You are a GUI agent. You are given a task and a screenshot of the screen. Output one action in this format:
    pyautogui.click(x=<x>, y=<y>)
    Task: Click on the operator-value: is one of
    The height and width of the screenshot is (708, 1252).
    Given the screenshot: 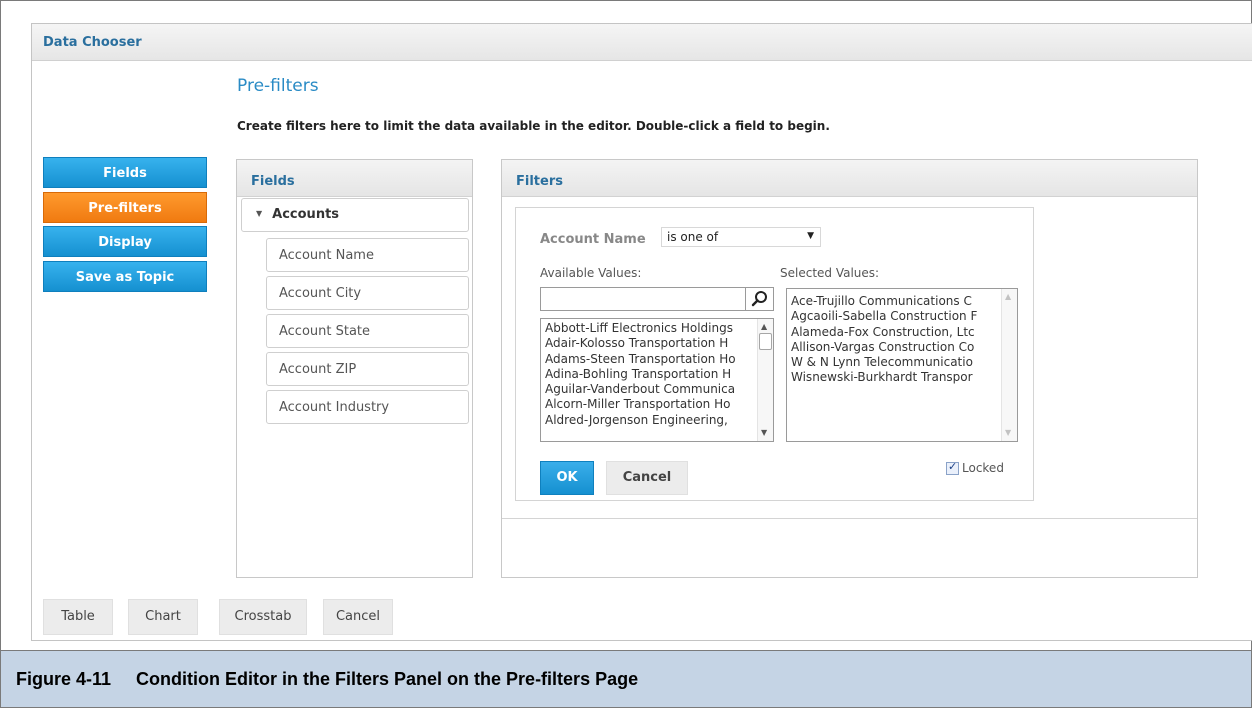 What is the action you would take?
    pyautogui.click(x=693, y=237)
    